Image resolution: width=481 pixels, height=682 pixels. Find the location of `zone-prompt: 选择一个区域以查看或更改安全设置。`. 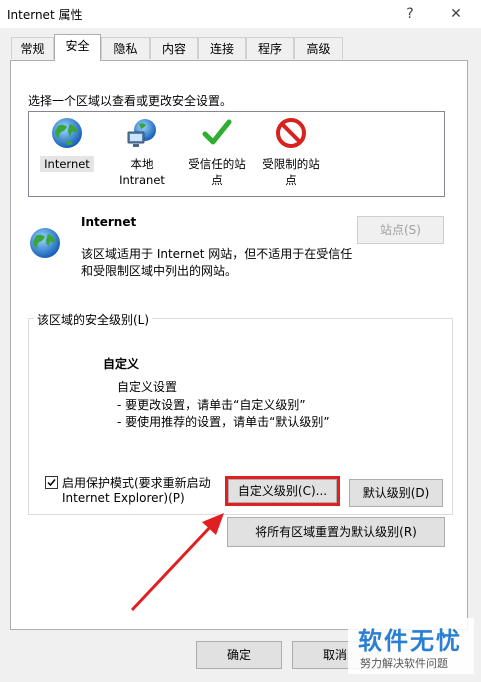

zone-prompt: 选择一个区域以查看或更改安全设置。 is located at coordinates (130, 101).